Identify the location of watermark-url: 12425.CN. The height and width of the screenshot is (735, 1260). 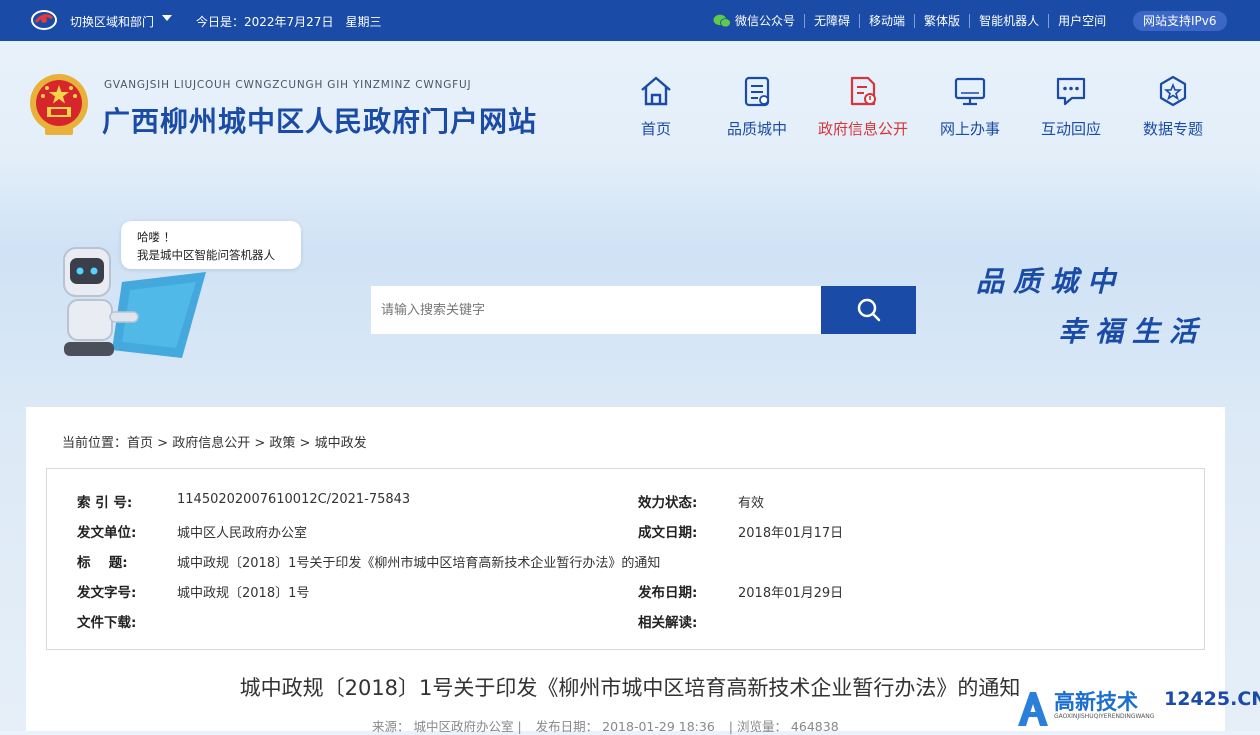
(1212, 699).